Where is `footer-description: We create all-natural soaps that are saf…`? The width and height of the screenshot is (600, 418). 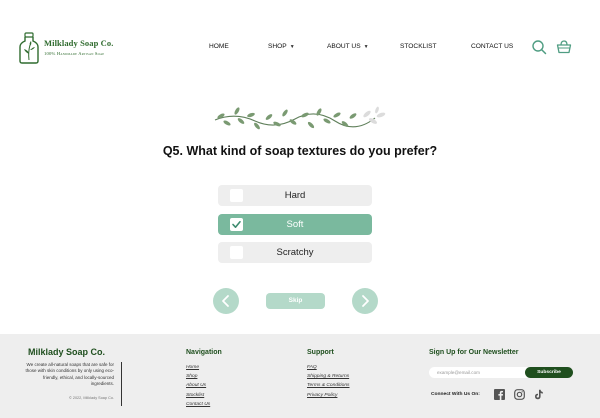 footer-description: We create all-natural soaps that are saf… is located at coordinates (69, 374).